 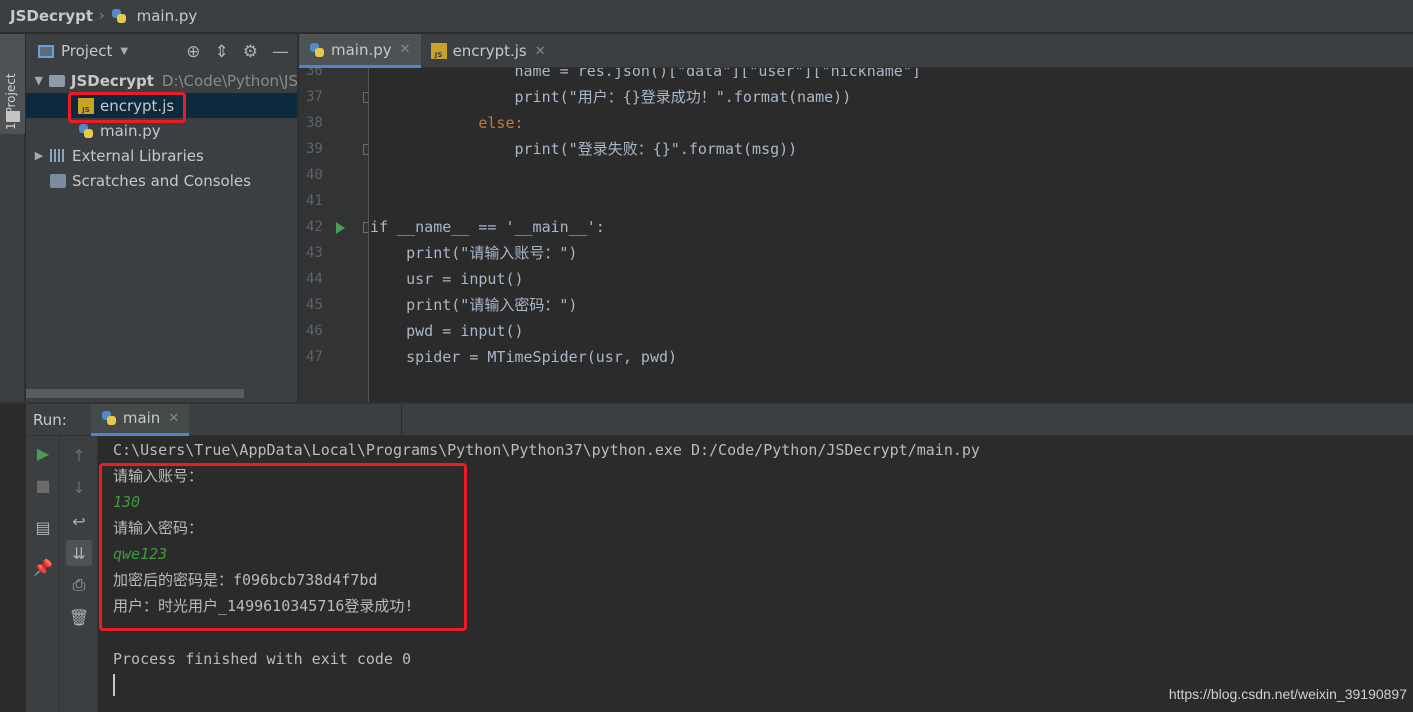 I want to click on tab-run-main: main ✕, so click(x=140, y=419).